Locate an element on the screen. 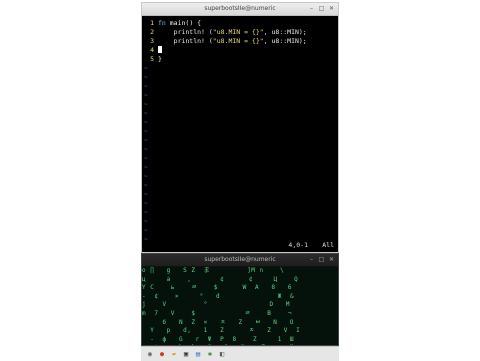 This screenshot has width=480, height=361. matrix-row: - ¢ × ° d Ж & is located at coordinates (218, 296).